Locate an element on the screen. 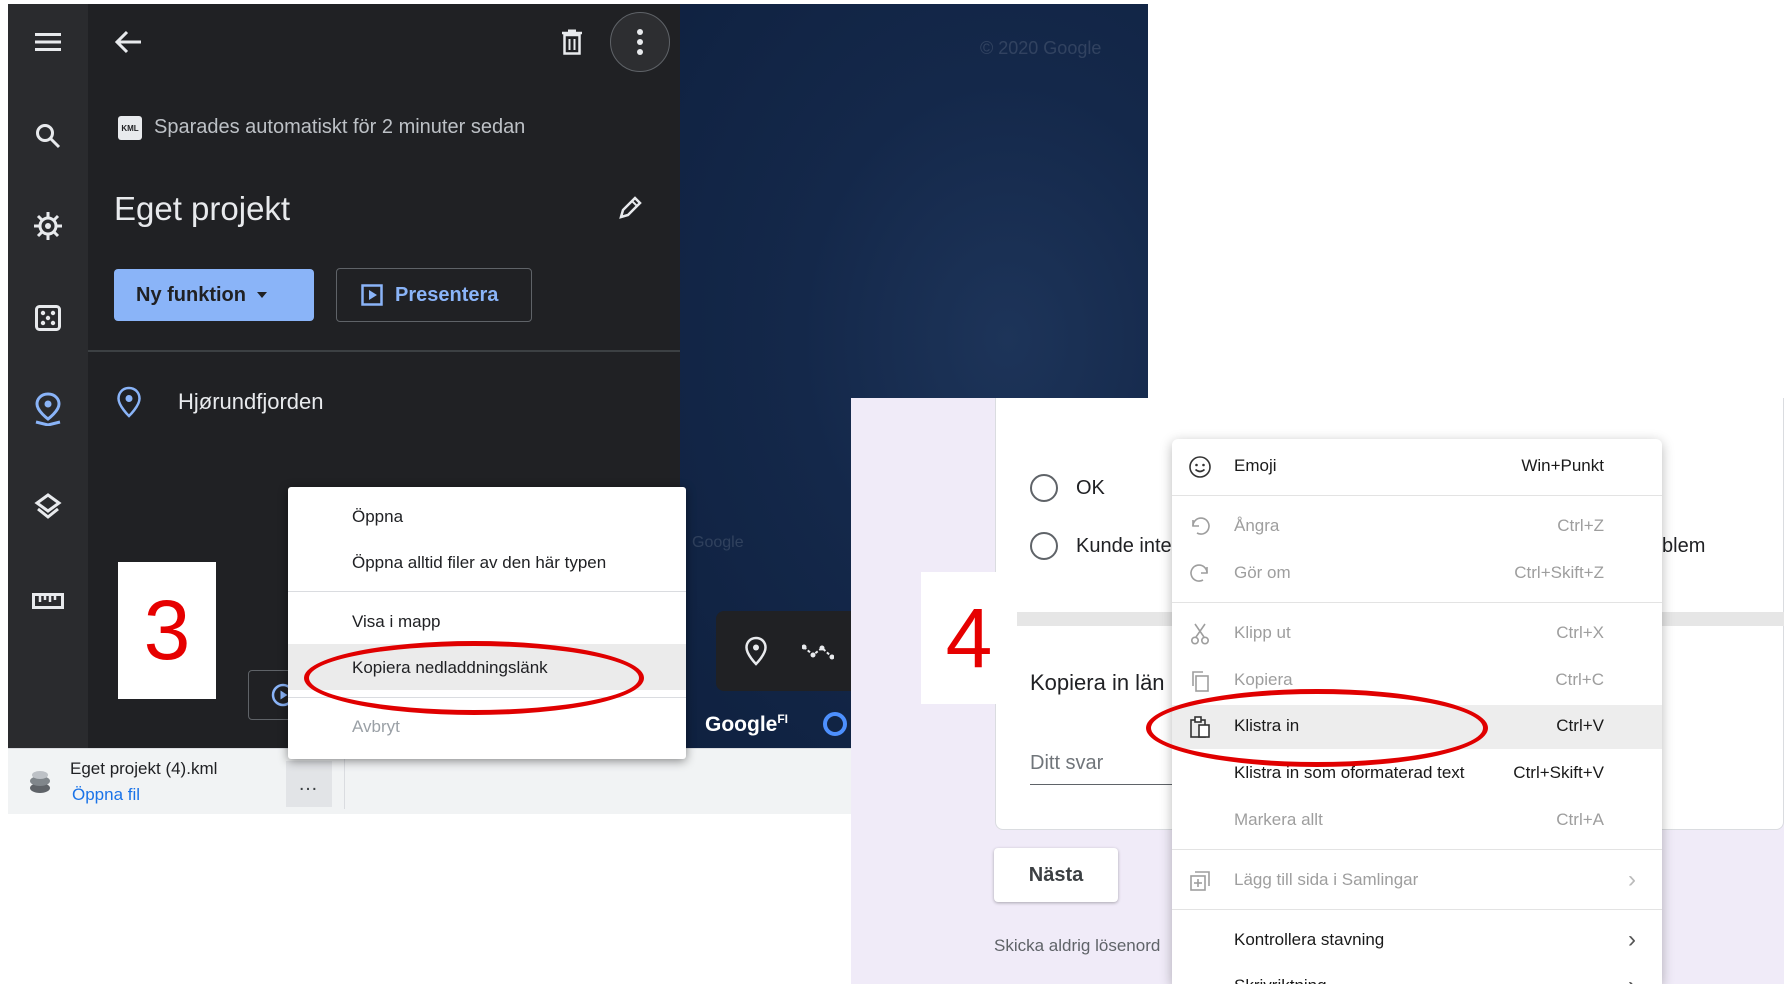 The height and width of the screenshot is (984, 1784). project-title: Eget projekt is located at coordinates (202, 208).